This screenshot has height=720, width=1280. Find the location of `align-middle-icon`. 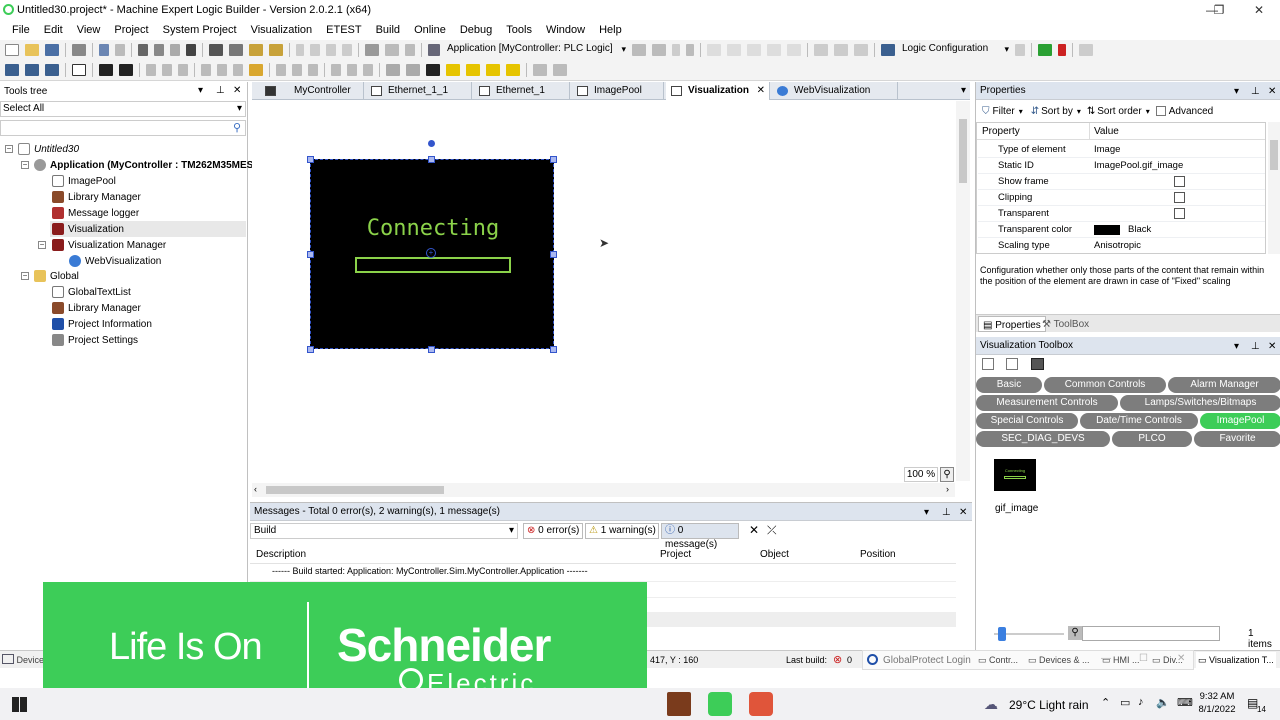

align-middle-icon is located at coordinates (222, 70).